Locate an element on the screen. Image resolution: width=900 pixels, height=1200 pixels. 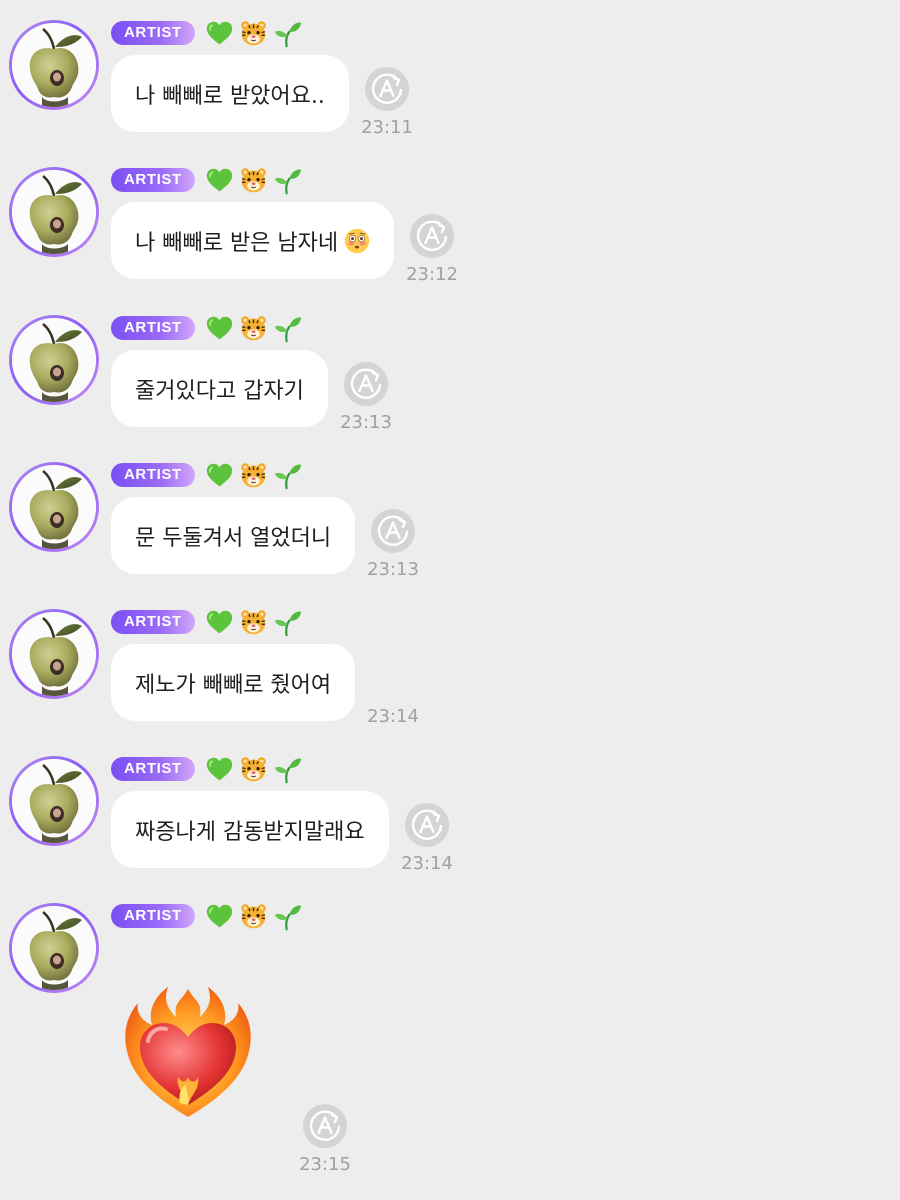
flushed-face-icon is located at coordinates (357, 241).